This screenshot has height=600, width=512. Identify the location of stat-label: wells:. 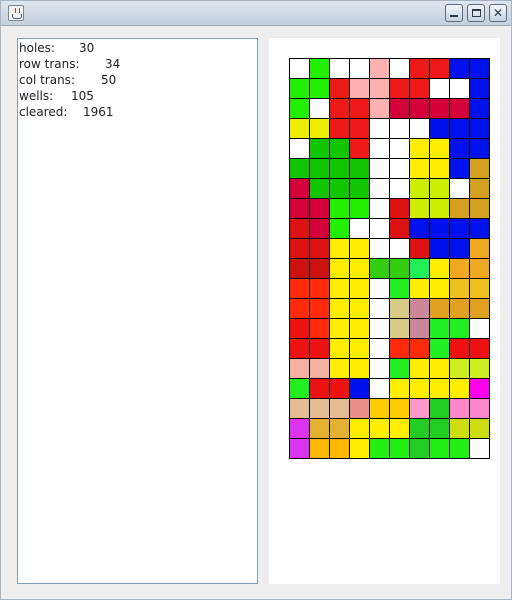
(36, 96).